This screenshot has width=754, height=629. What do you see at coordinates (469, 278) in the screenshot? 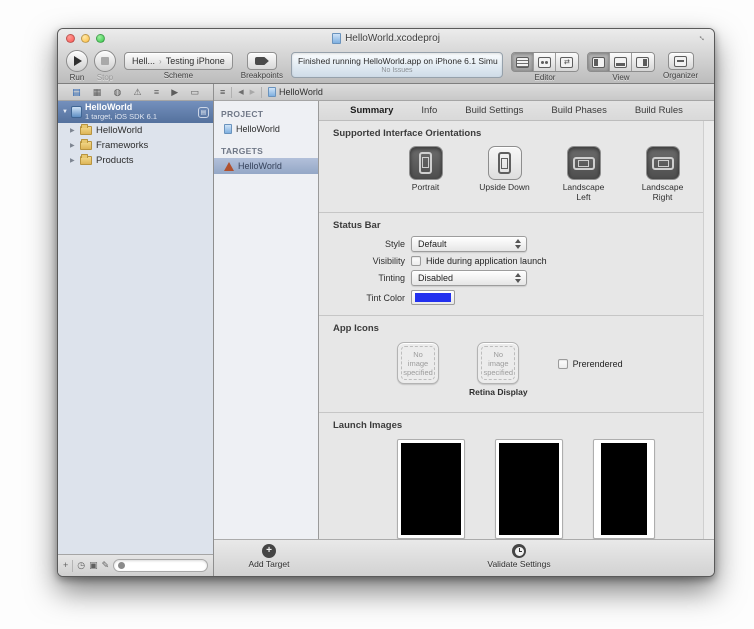
I see `tinting-popup: Disabled` at bounding box center [469, 278].